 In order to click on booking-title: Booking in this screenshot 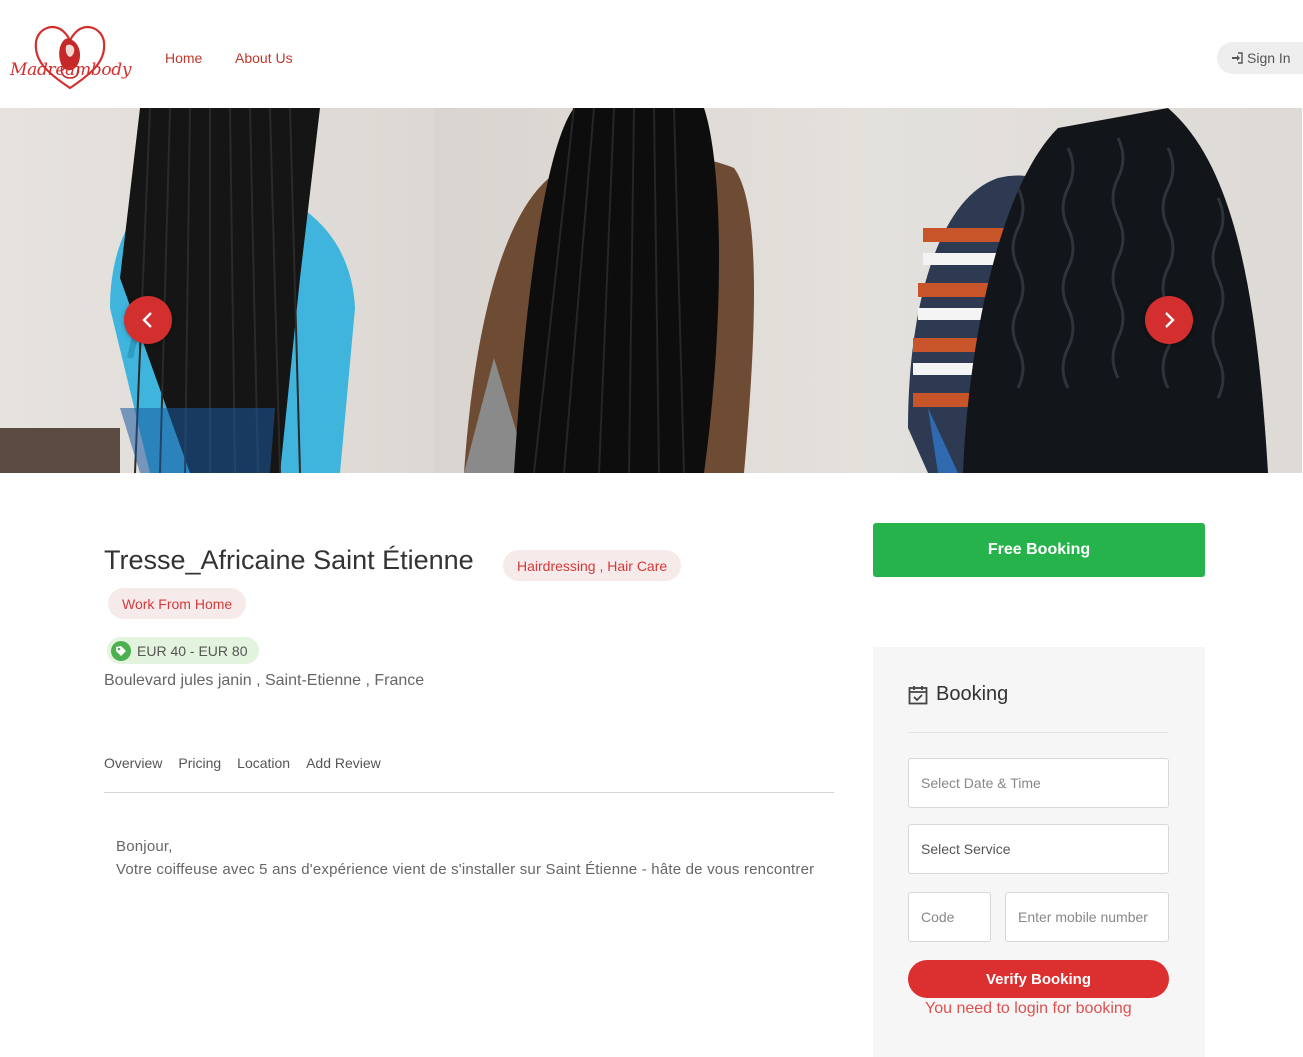, I will do `click(958, 694)`.